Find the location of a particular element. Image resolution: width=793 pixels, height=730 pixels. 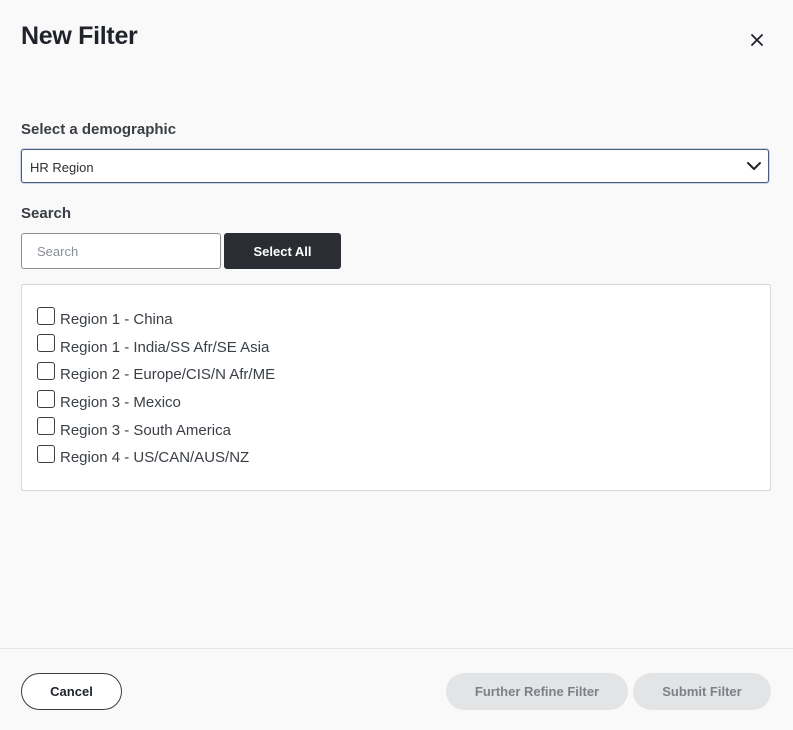

option-label: Region 3 - South America is located at coordinates (145, 430).